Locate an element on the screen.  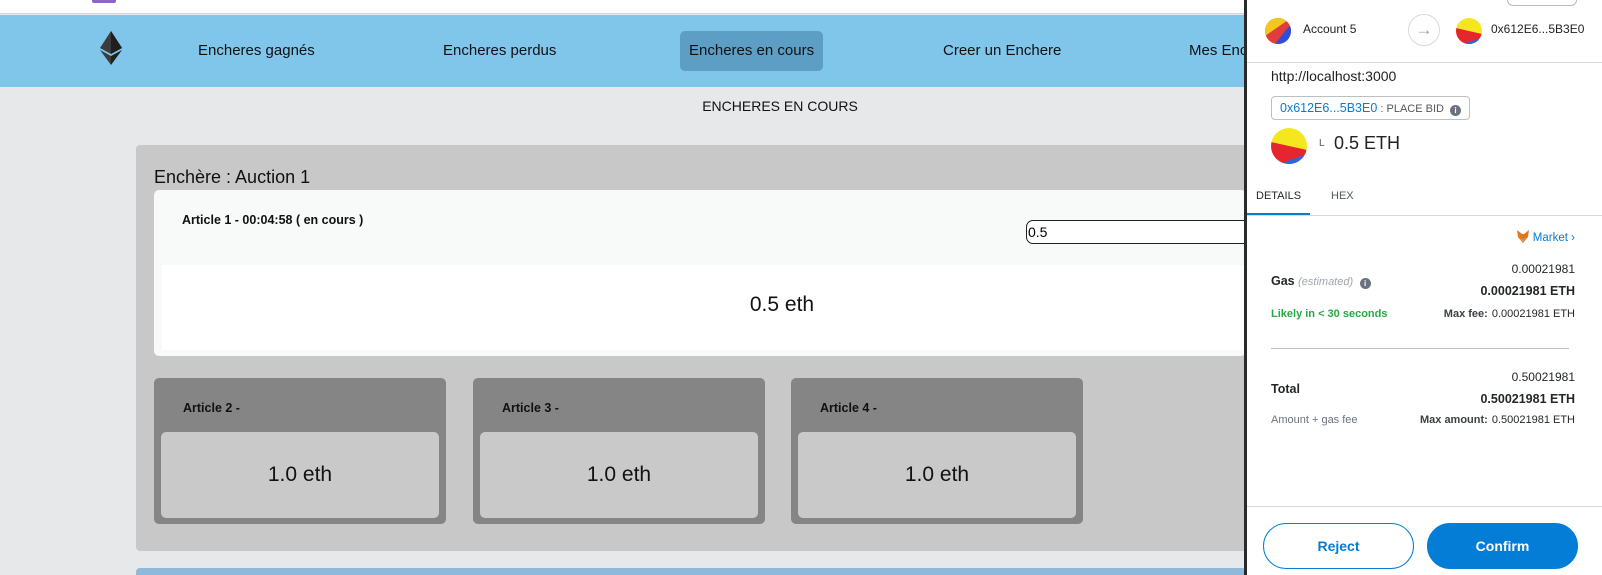
from-account-avatar is located at coordinates (1278, 31).